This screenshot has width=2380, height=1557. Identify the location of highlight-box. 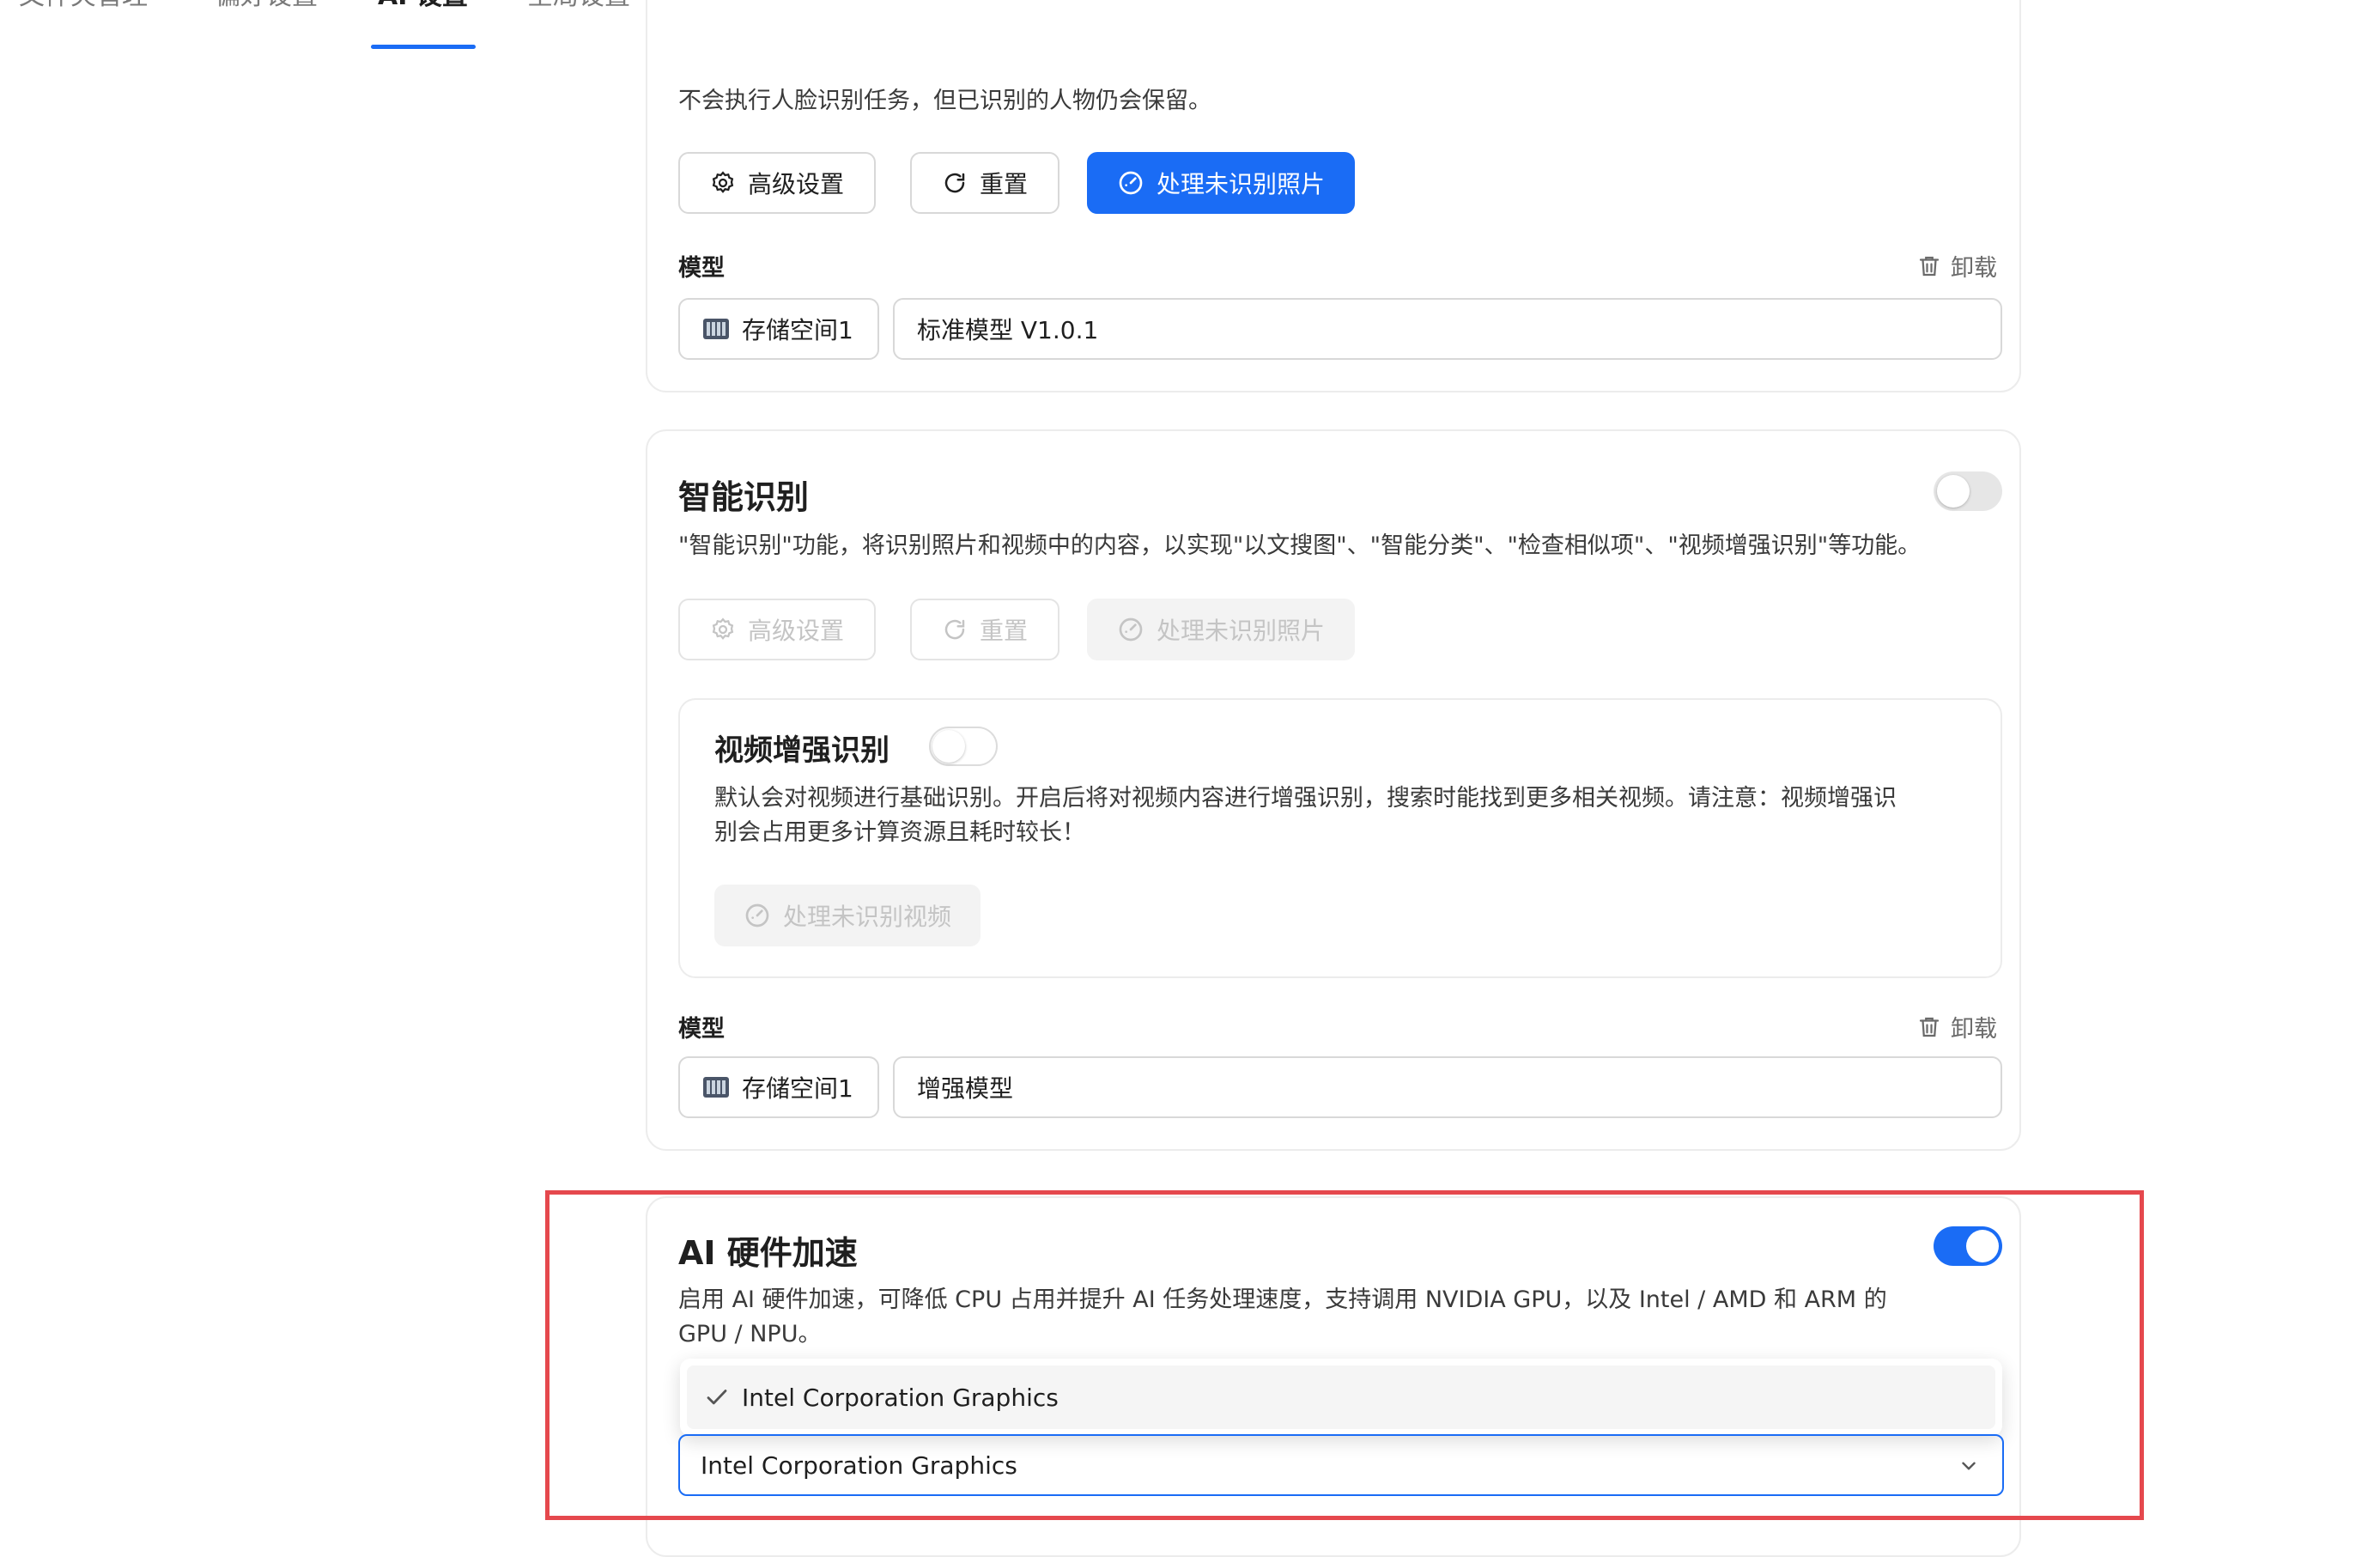
(1344, 1355).